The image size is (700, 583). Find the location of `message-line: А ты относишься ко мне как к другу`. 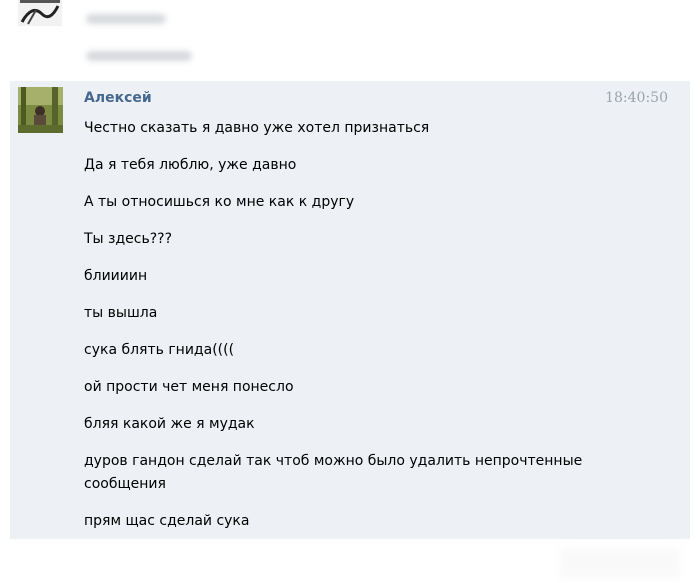

message-line: А ты относишься ко мне как к другу is located at coordinates (219, 202).